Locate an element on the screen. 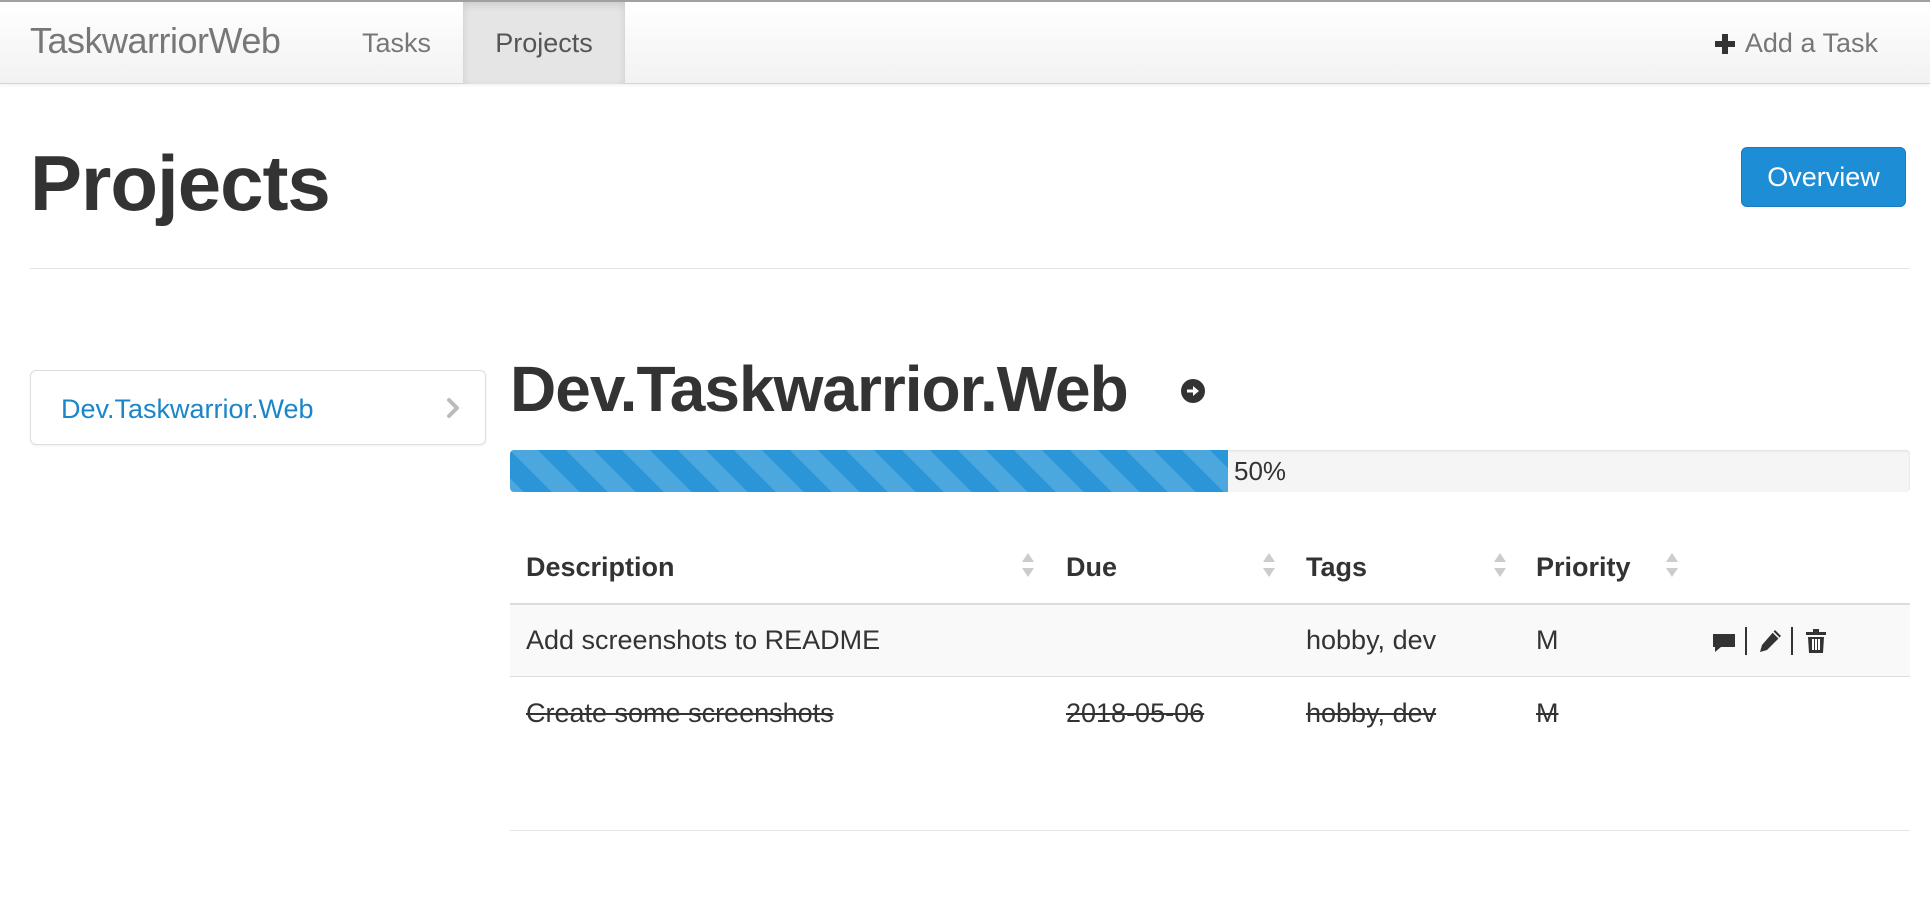  nav-tasks: Tasks is located at coordinates (396, 43).